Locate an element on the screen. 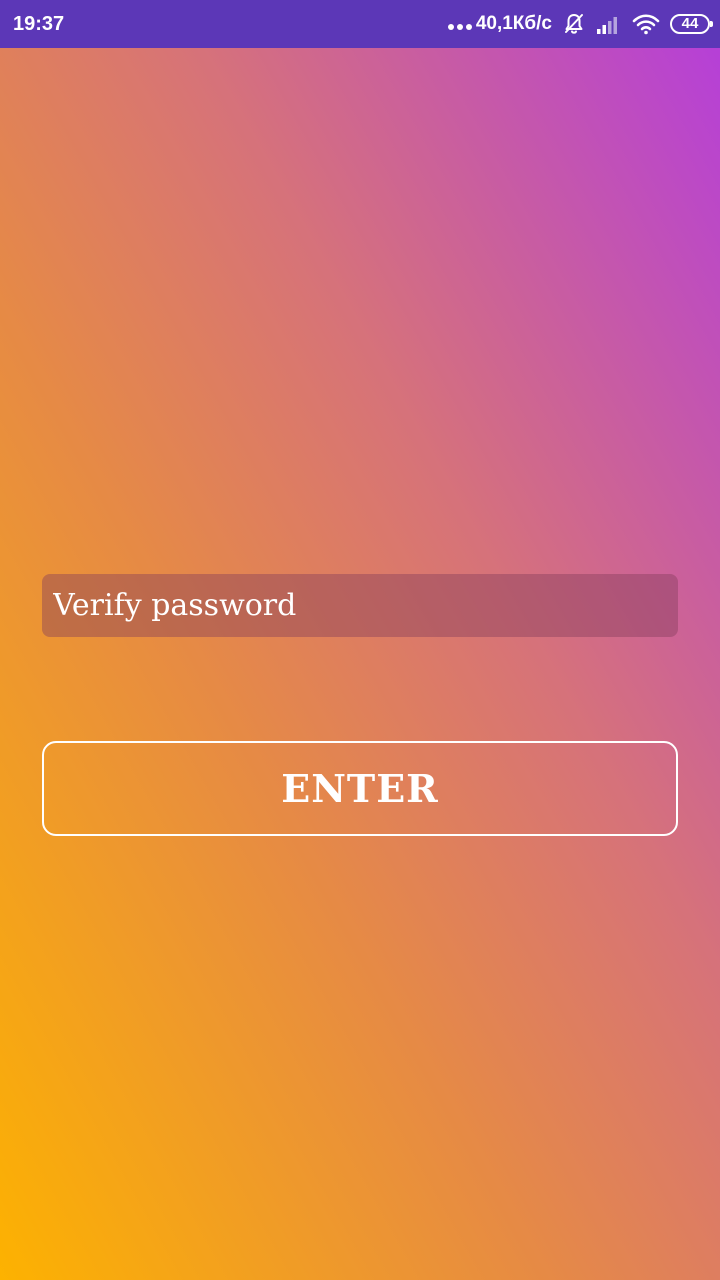  wifi-icon is located at coordinates (646, 24).